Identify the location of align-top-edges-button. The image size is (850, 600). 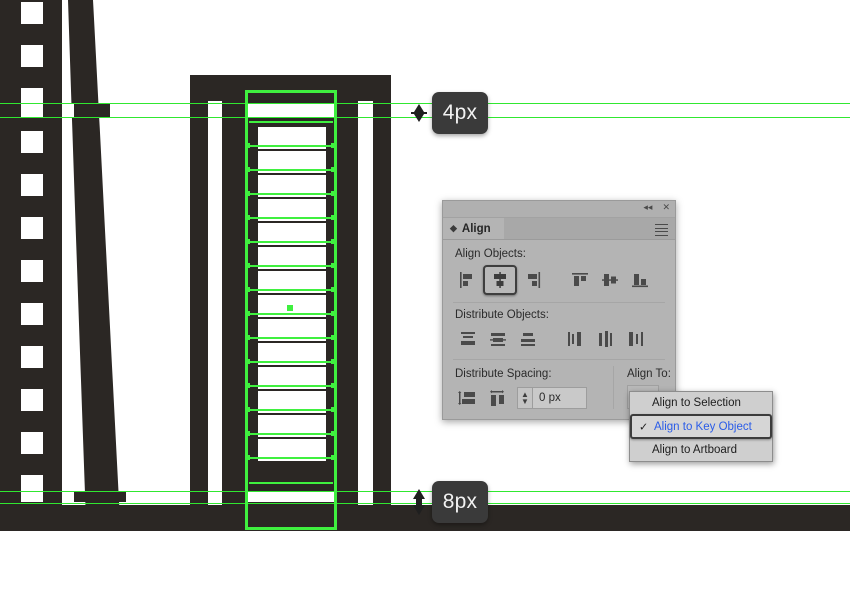
(580, 280).